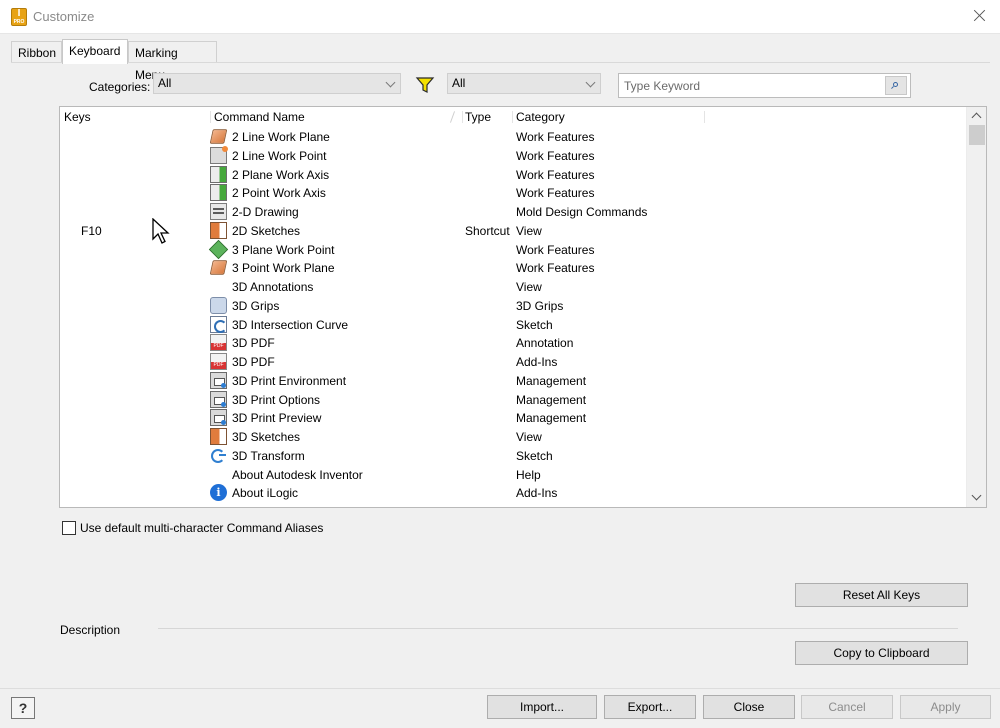 This screenshot has width=1000, height=728. What do you see at coordinates (513, 174) in the screenshot?
I see `table-row: 2 Plane Work Axis Work Features` at bounding box center [513, 174].